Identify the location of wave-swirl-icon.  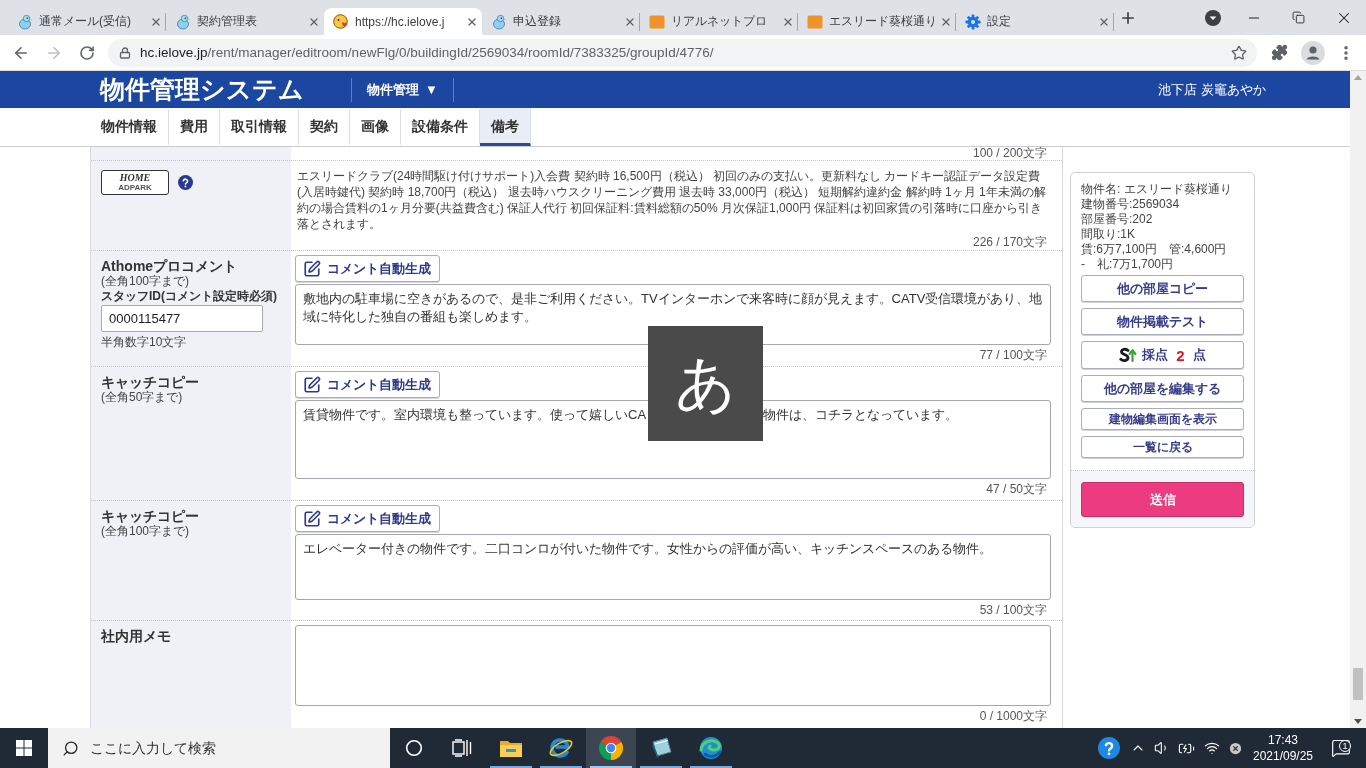
(711, 748).